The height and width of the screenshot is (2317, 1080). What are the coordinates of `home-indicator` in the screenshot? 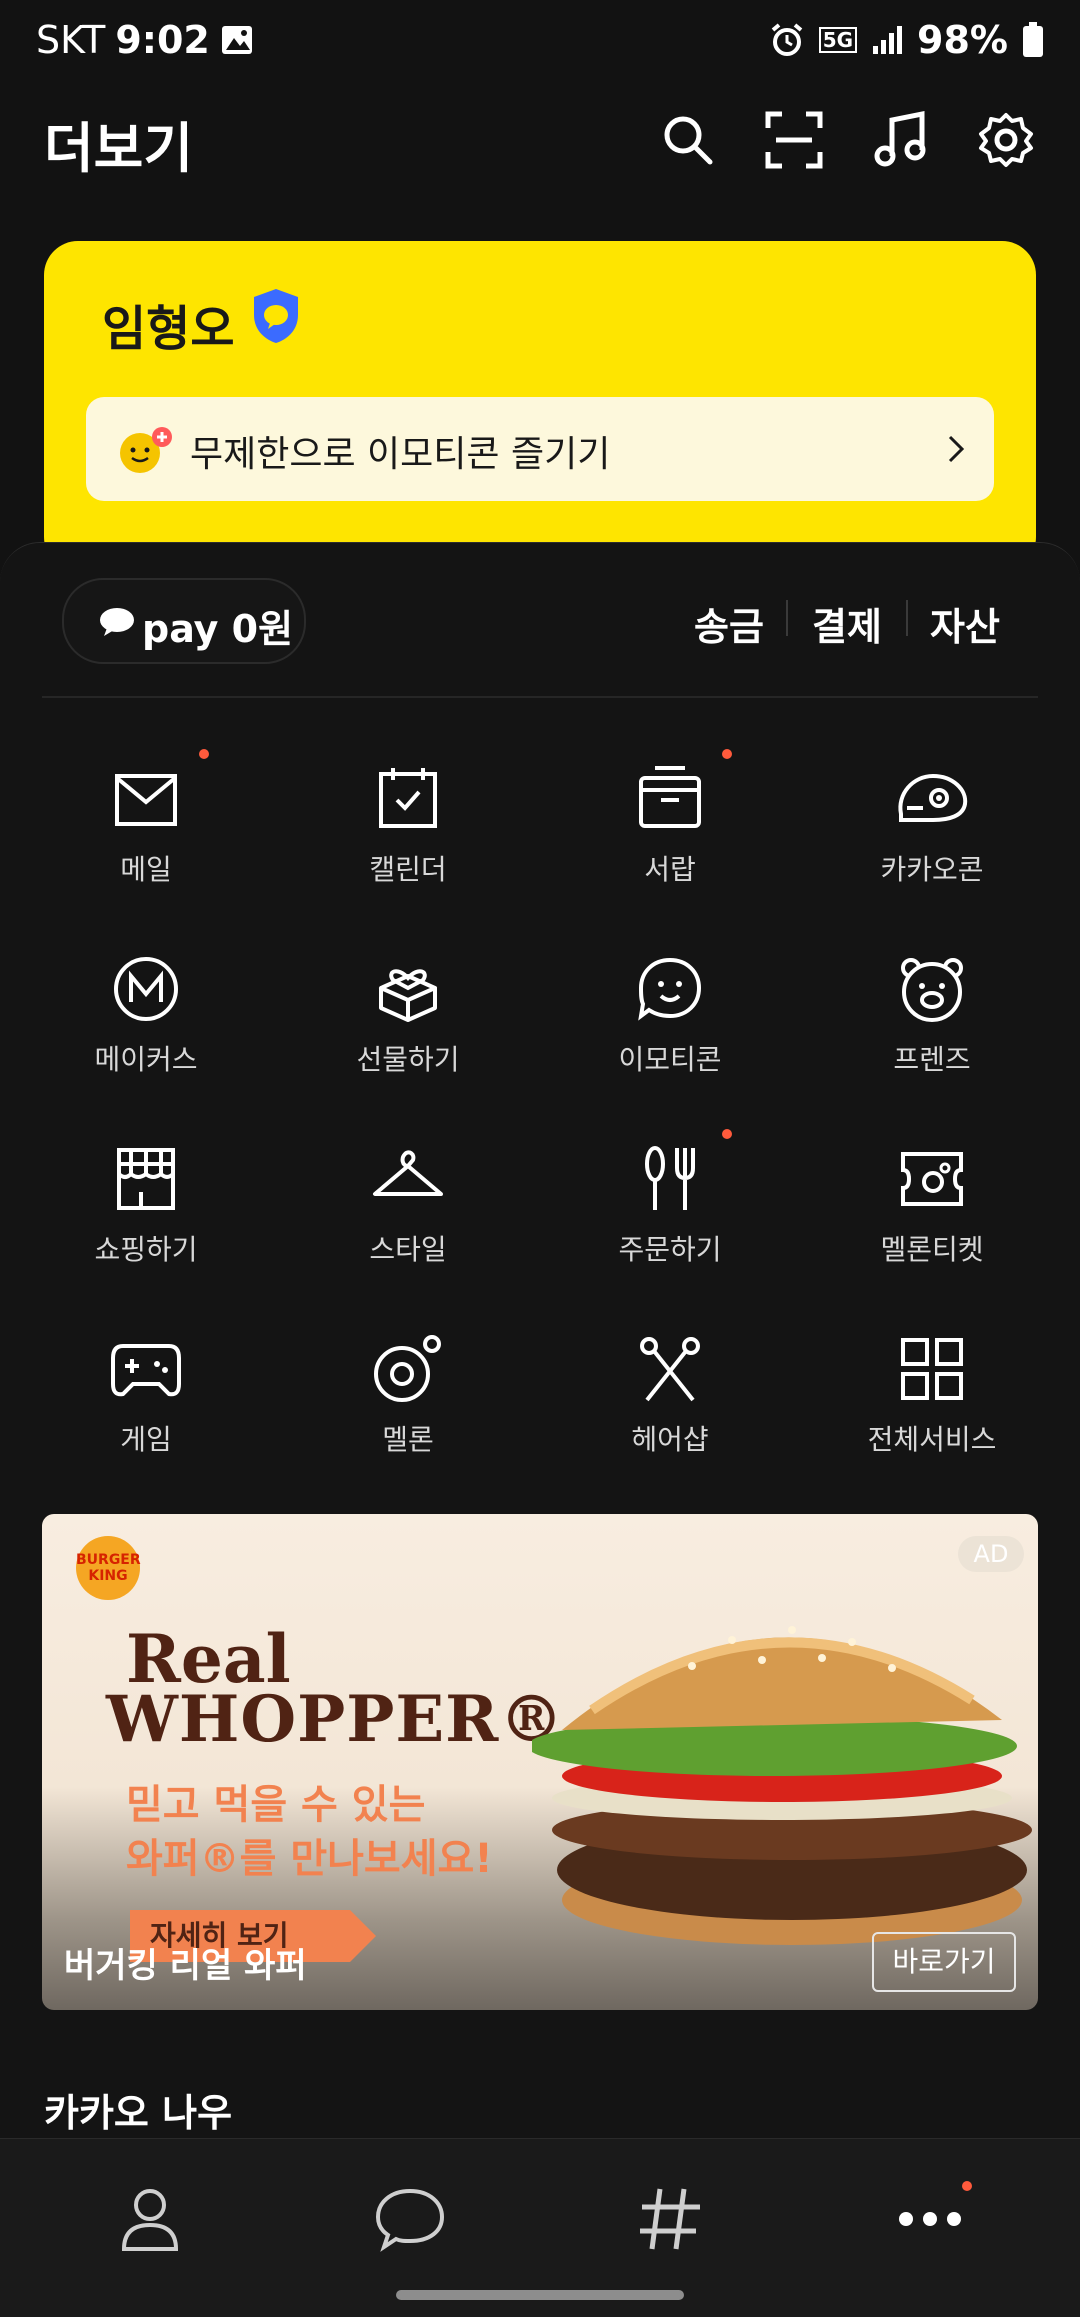 It's located at (540, 2295).